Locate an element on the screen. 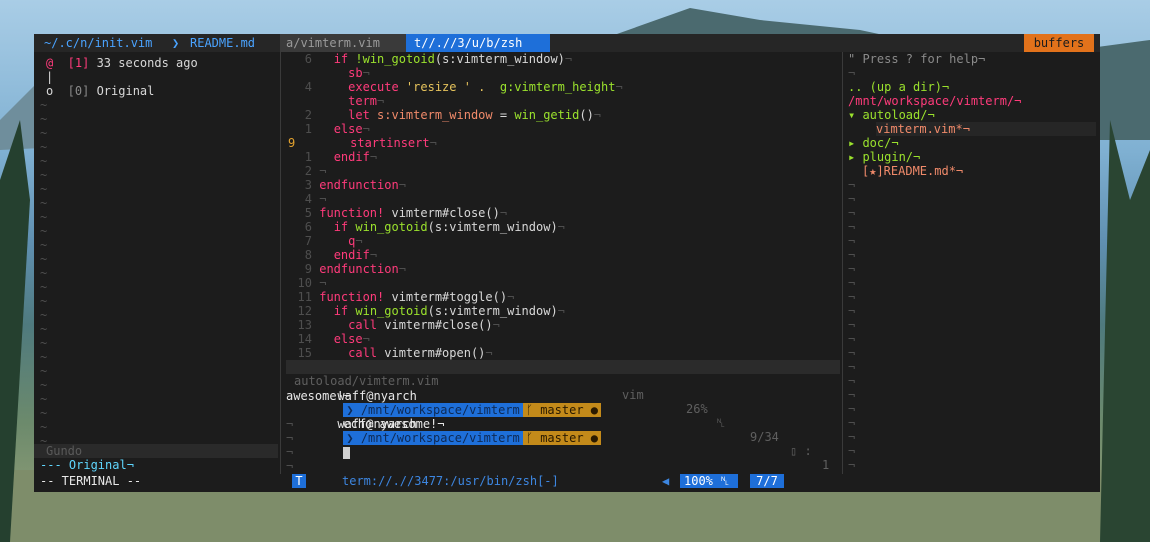 The width and height of the screenshot is (1150, 542). undo-marker: | is located at coordinates (50, 77).